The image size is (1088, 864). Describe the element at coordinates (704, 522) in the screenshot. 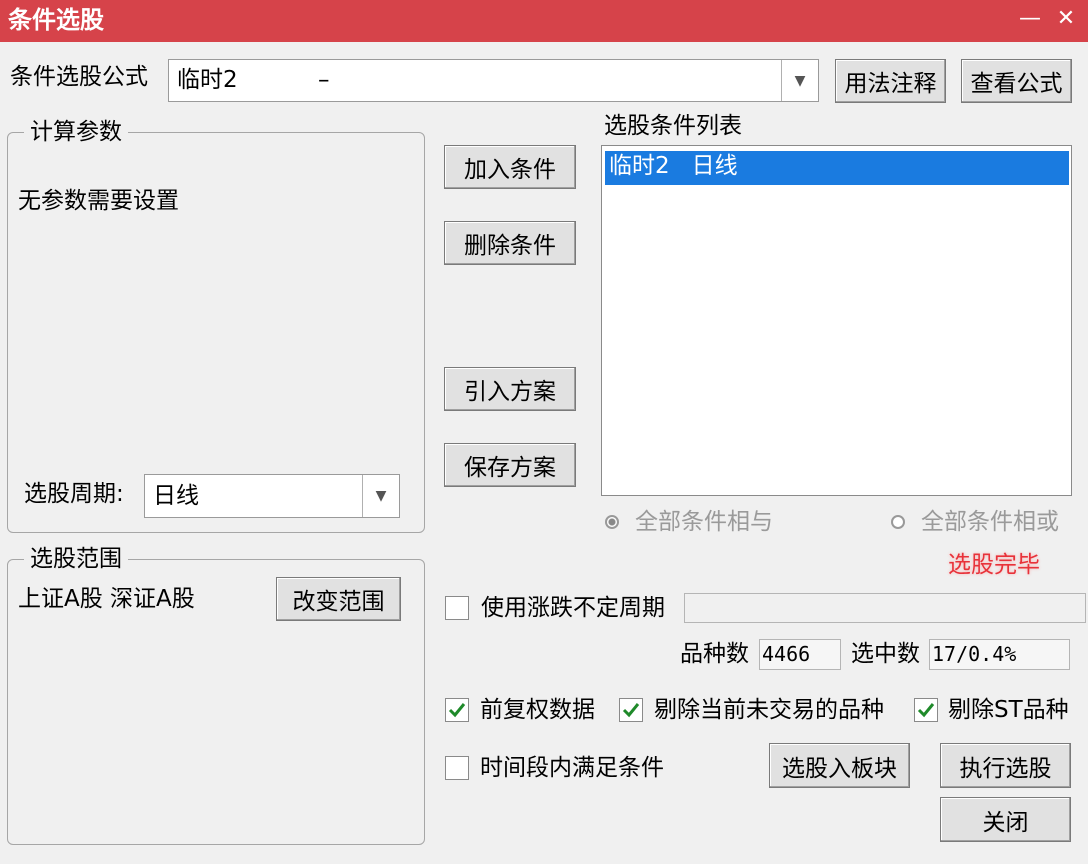

I see `radio-and-label: 全部条件相与` at that location.